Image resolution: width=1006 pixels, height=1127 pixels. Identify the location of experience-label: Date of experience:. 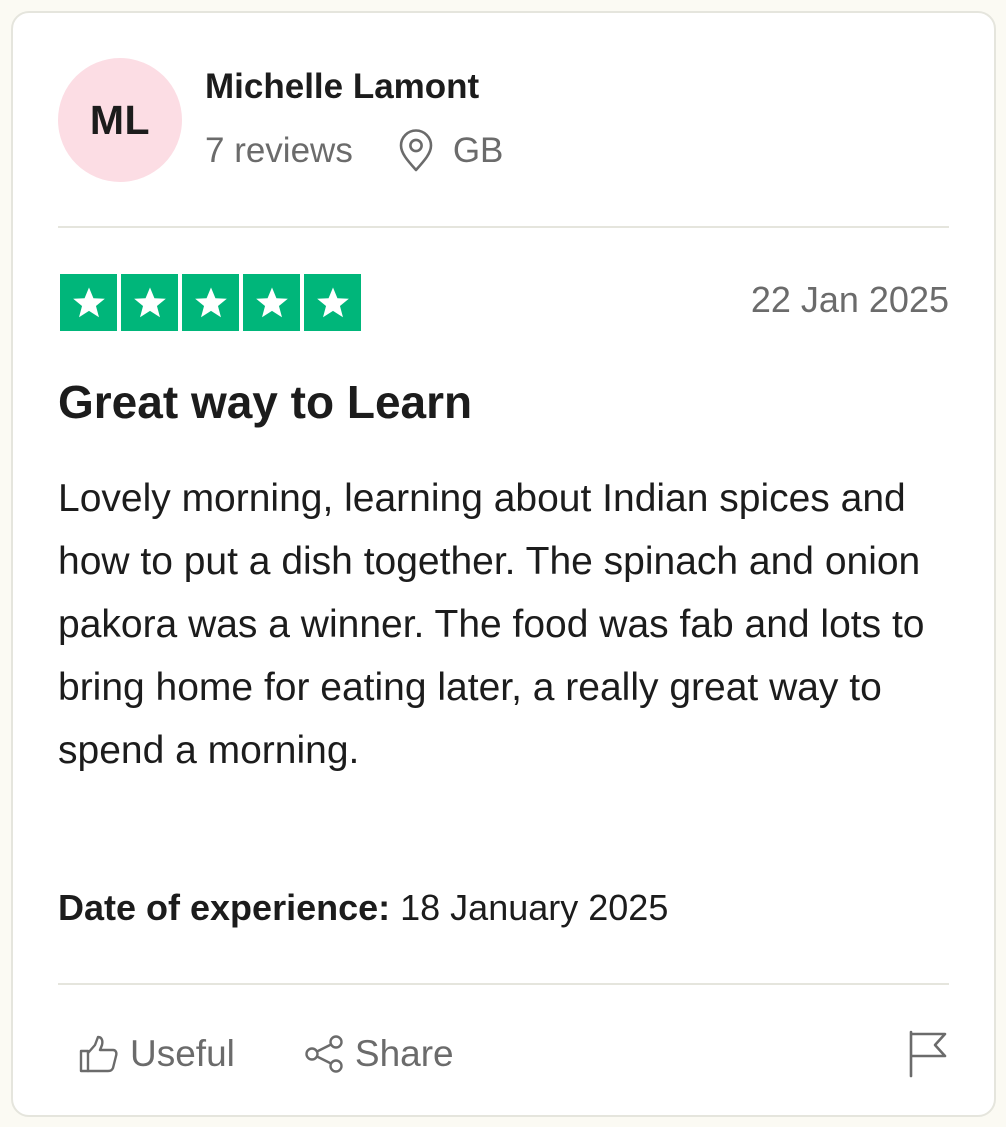
(224, 907).